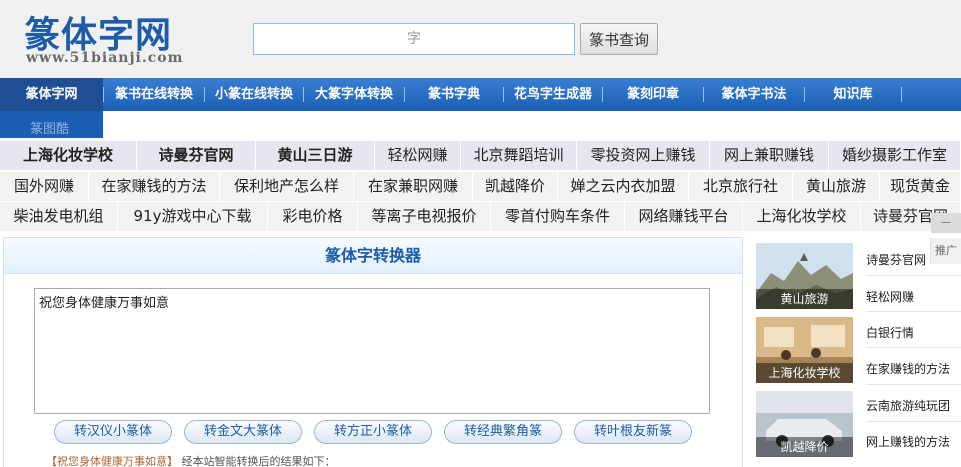 The height and width of the screenshot is (467, 961). What do you see at coordinates (623, 186) in the screenshot?
I see `link-item: 婵之云内衣加盟` at bounding box center [623, 186].